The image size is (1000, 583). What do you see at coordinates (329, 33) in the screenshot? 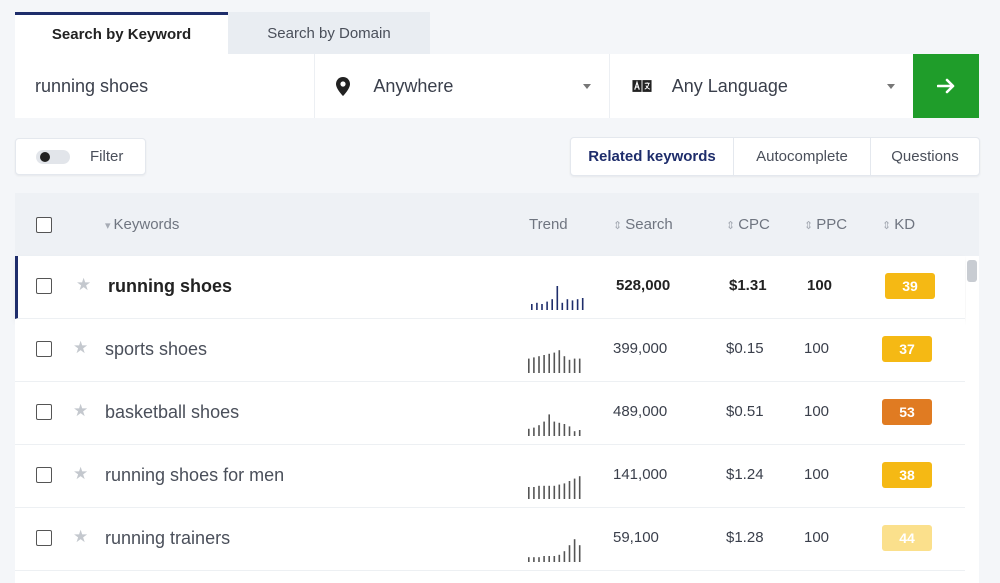
I see `tab-search-by-domain: Search by Domain` at bounding box center [329, 33].